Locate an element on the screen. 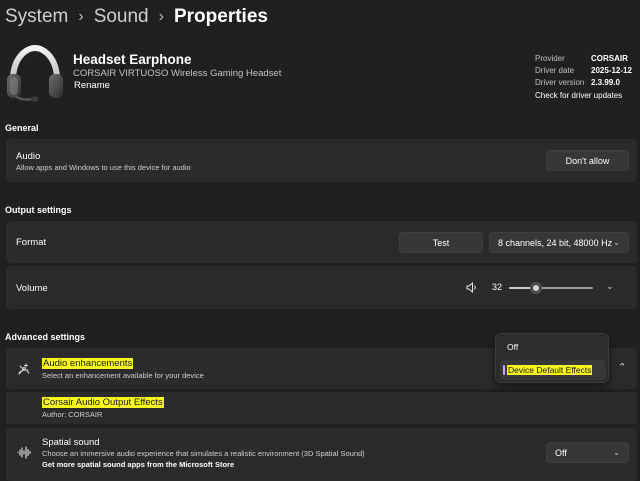 The height and width of the screenshot is (481, 640). breadcrumb-sound: Sound is located at coordinates (121, 17).